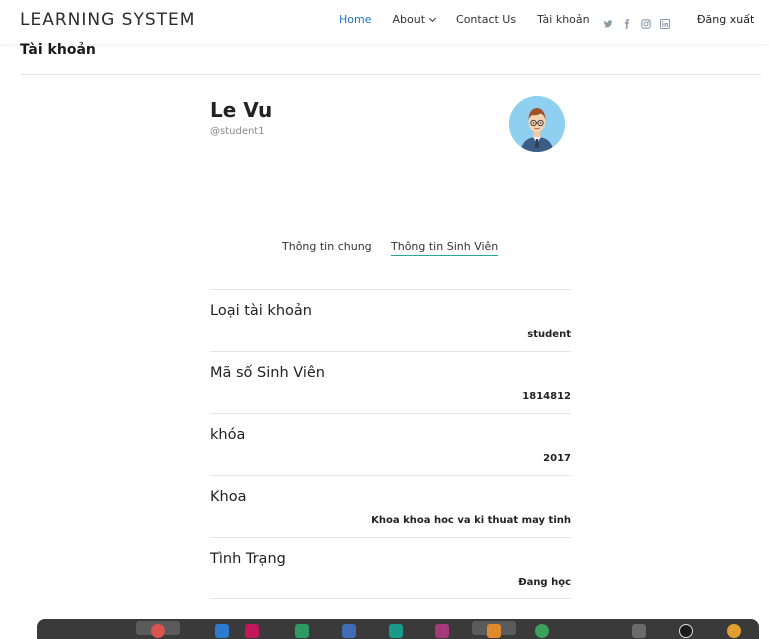  What do you see at coordinates (241, 110) in the screenshot?
I see `profile-name: Le Vu` at bounding box center [241, 110].